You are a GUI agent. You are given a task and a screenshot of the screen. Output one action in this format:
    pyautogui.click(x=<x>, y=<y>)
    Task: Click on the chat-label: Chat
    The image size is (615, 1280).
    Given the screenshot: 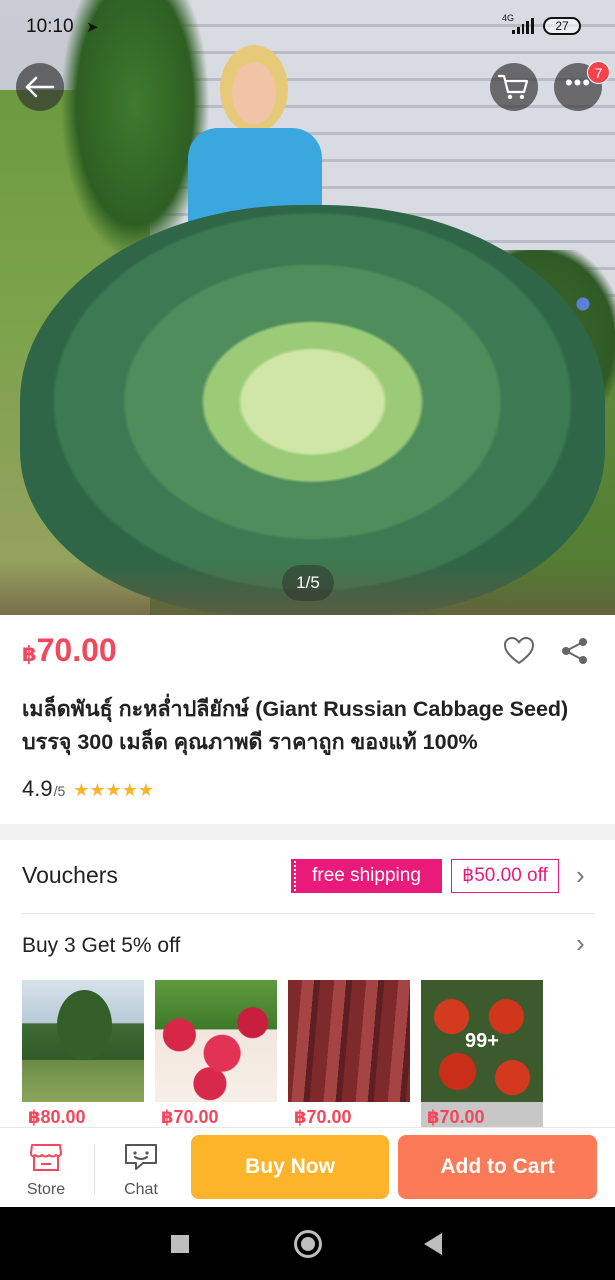 What is the action you would take?
    pyautogui.click(x=141, y=1189)
    